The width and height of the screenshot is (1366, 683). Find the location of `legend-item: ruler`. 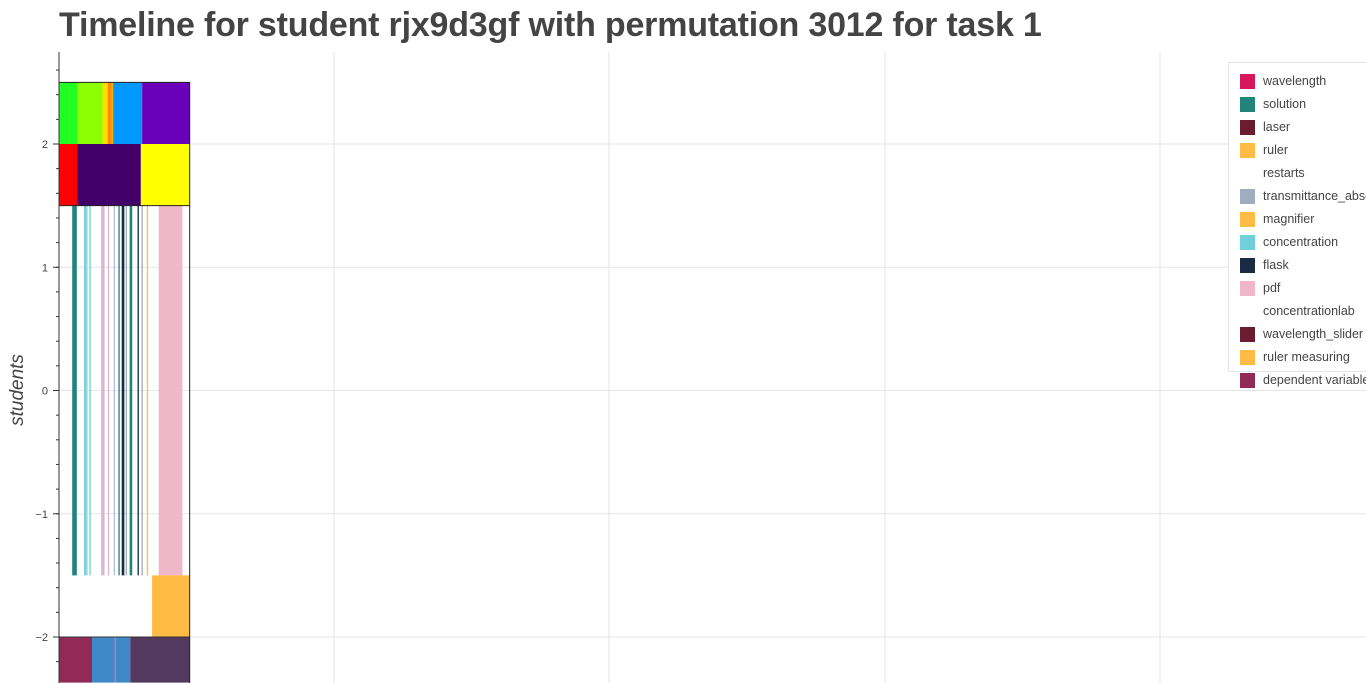

legend-item: ruler is located at coordinates (1264, 150).